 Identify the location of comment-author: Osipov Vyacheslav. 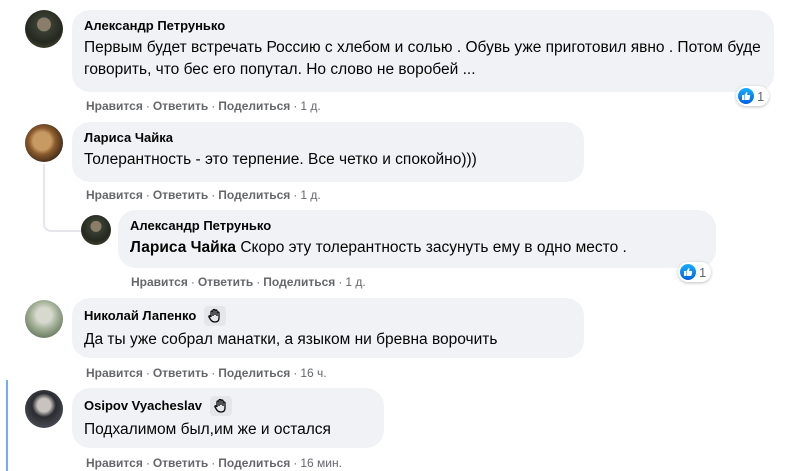
(228, 406).